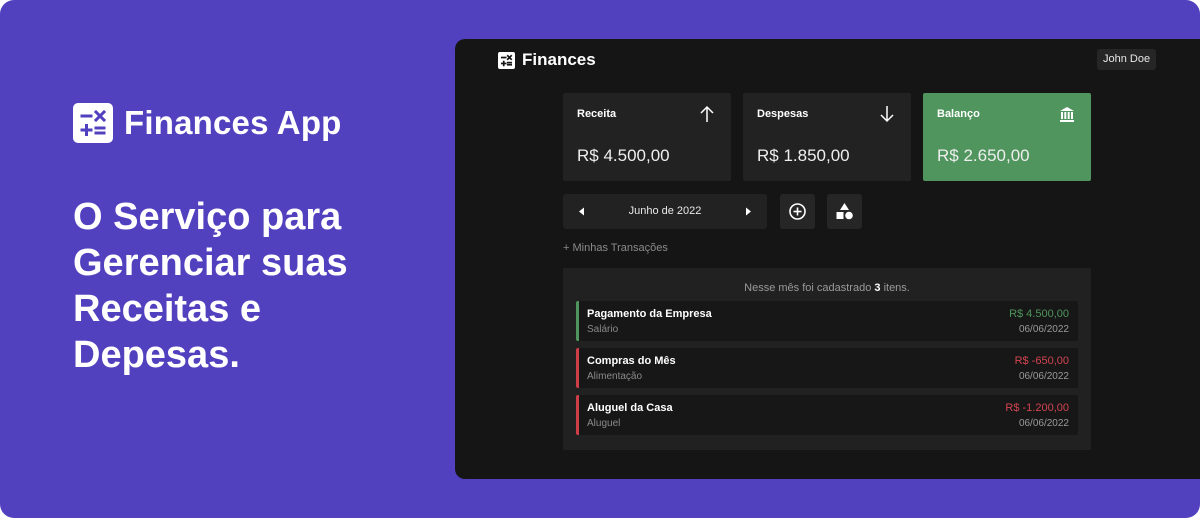  Describe the element at coordinates (783, 114) in the screenshot. I see `expenses-label: Despesas` at that location.